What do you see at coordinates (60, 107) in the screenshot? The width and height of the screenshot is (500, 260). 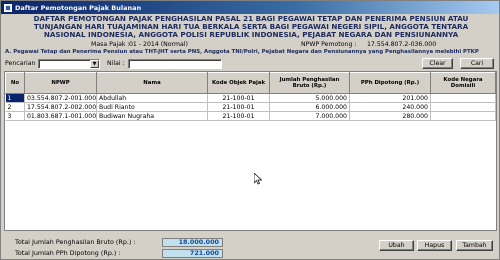 I see `cell-npwp: 17.554.807.2-002.000` at bounding box center [60, 107].